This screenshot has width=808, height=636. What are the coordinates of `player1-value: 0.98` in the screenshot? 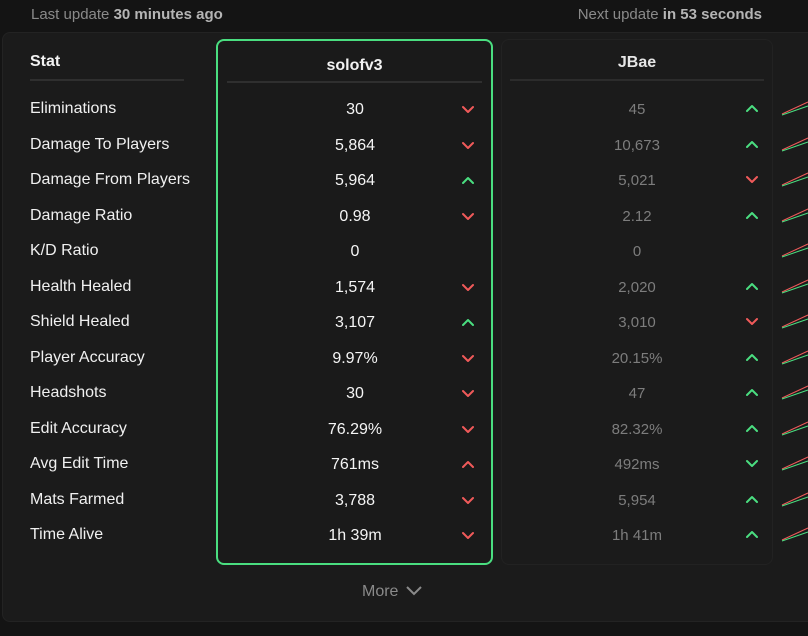 It's located at (355, 216).